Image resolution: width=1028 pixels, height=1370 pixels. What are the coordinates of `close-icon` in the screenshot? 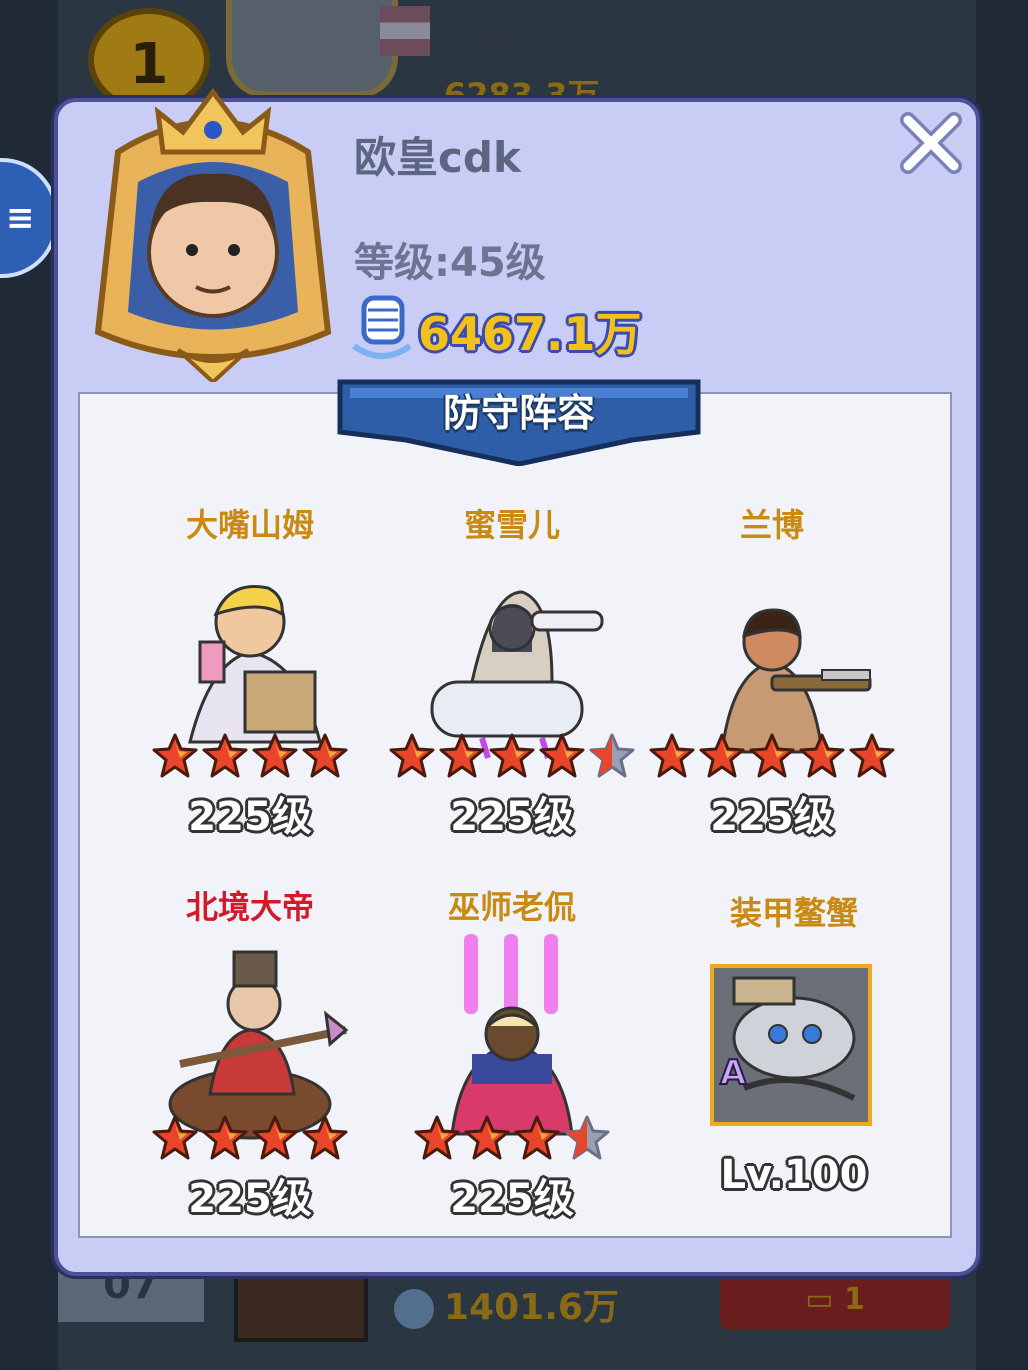 It's located at (931, 143).